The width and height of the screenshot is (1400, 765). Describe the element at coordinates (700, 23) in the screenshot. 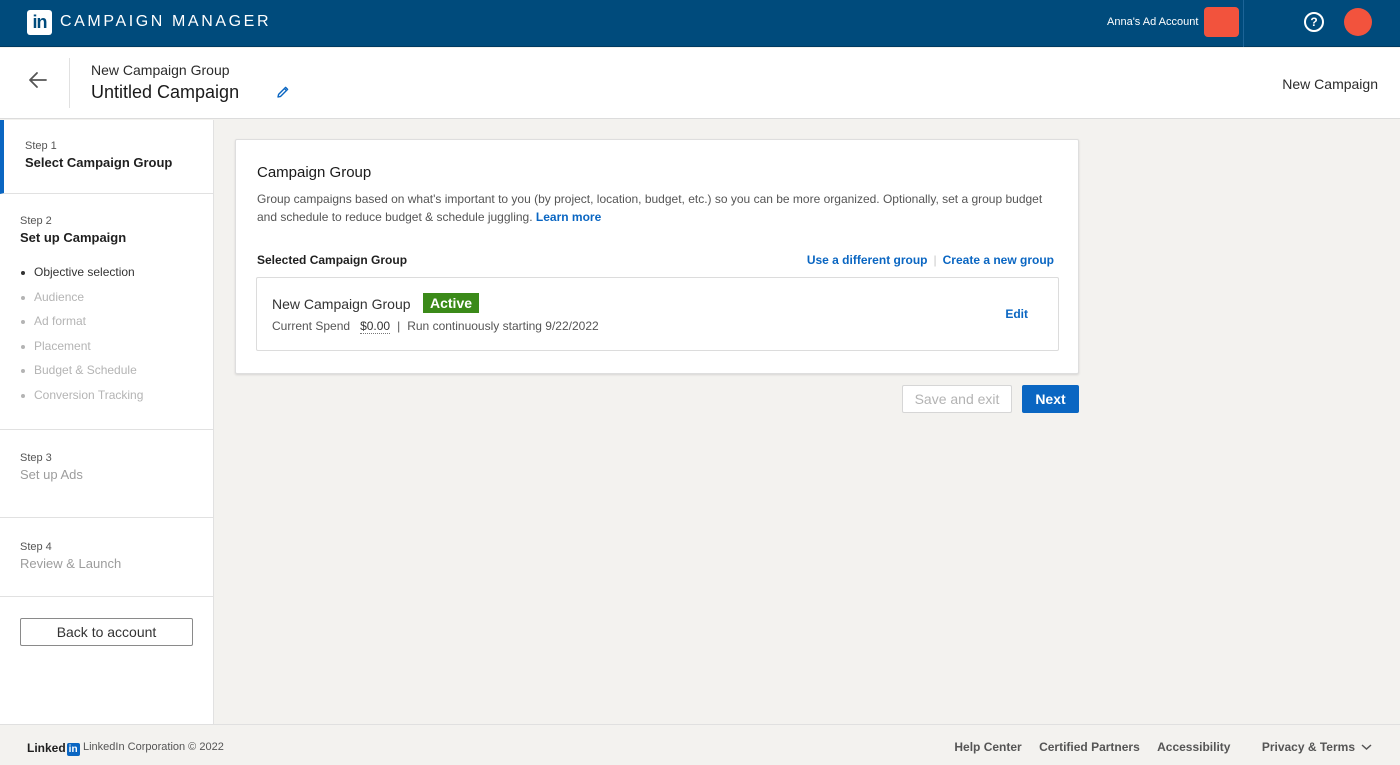

I see `top-navigation-bar: in CAMPAIGN MANAGER Anna's Ad Account ?` at that location.